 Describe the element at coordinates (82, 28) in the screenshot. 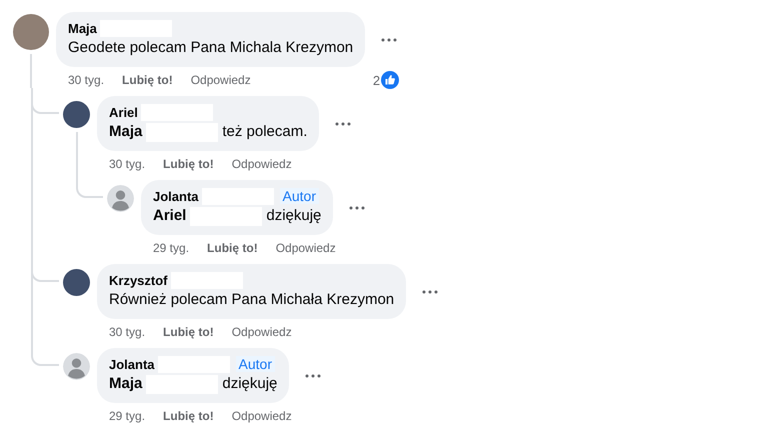

I see `author-name: Maja` at that location.